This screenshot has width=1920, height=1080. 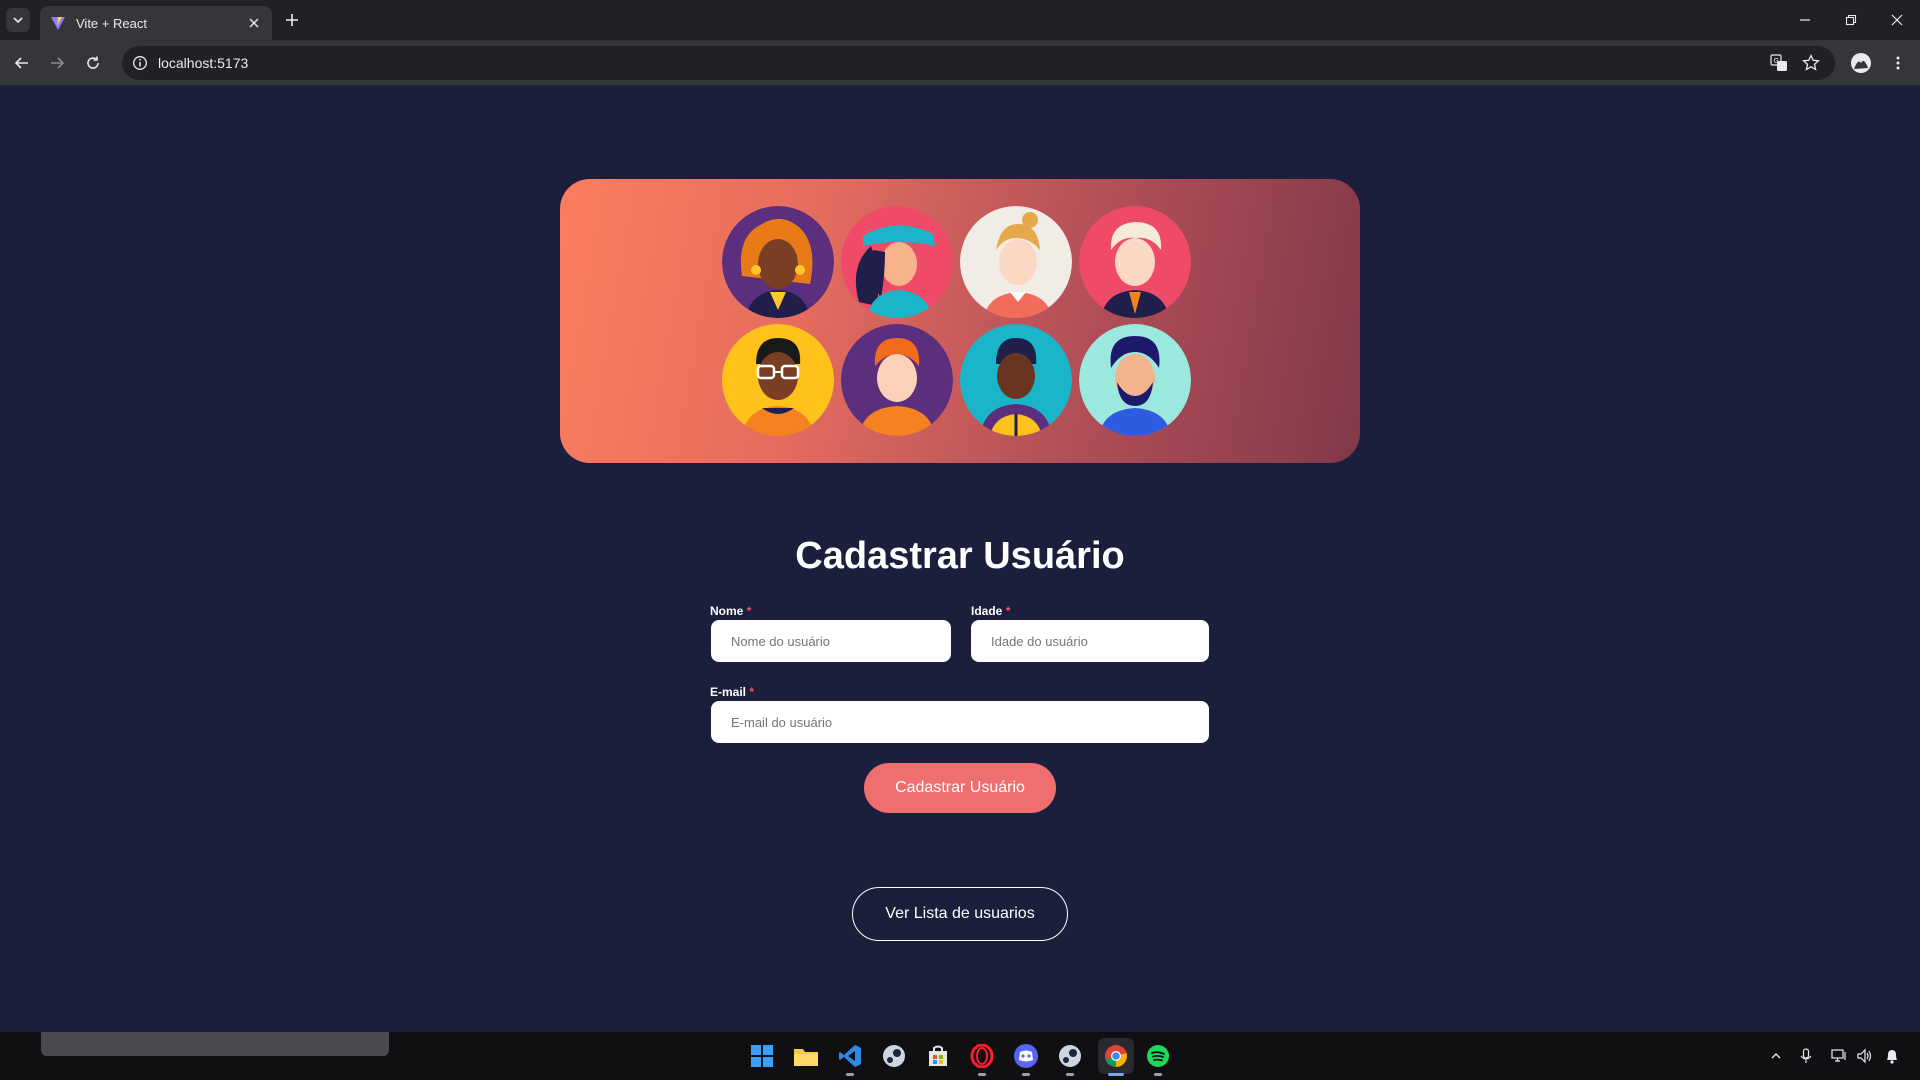 What do you see at coordinates (1116, 1057) in the screenshot?
I see `chrome-icon` at bounding box center [1116, 1057].